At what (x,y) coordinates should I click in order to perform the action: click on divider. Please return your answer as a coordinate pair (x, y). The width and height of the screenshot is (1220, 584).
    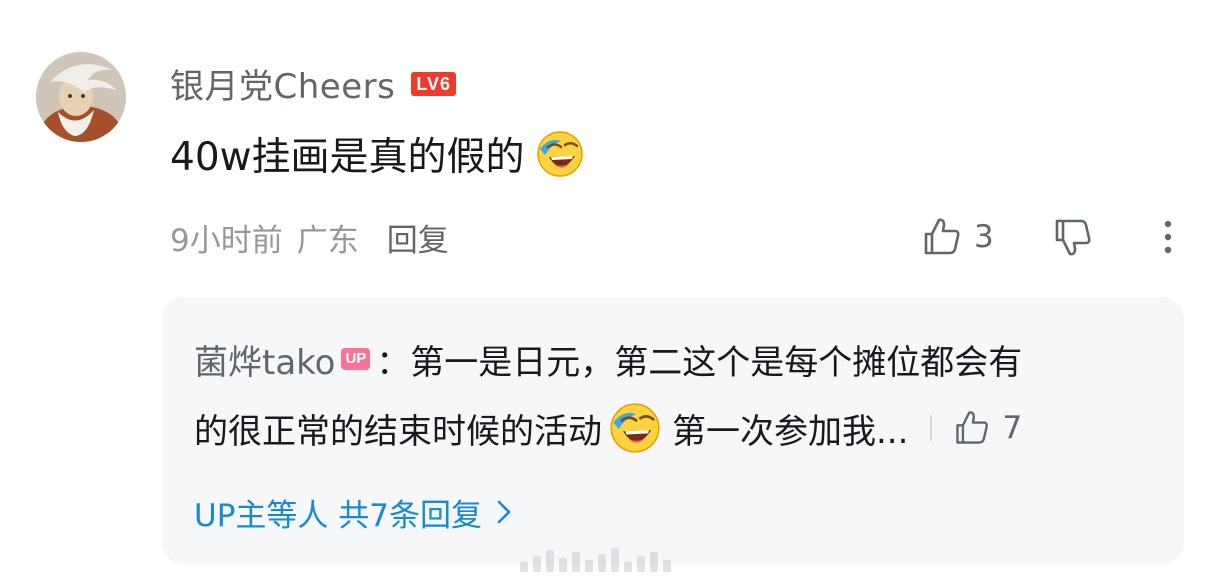
    Looking at the image, I should click on (931, 428).